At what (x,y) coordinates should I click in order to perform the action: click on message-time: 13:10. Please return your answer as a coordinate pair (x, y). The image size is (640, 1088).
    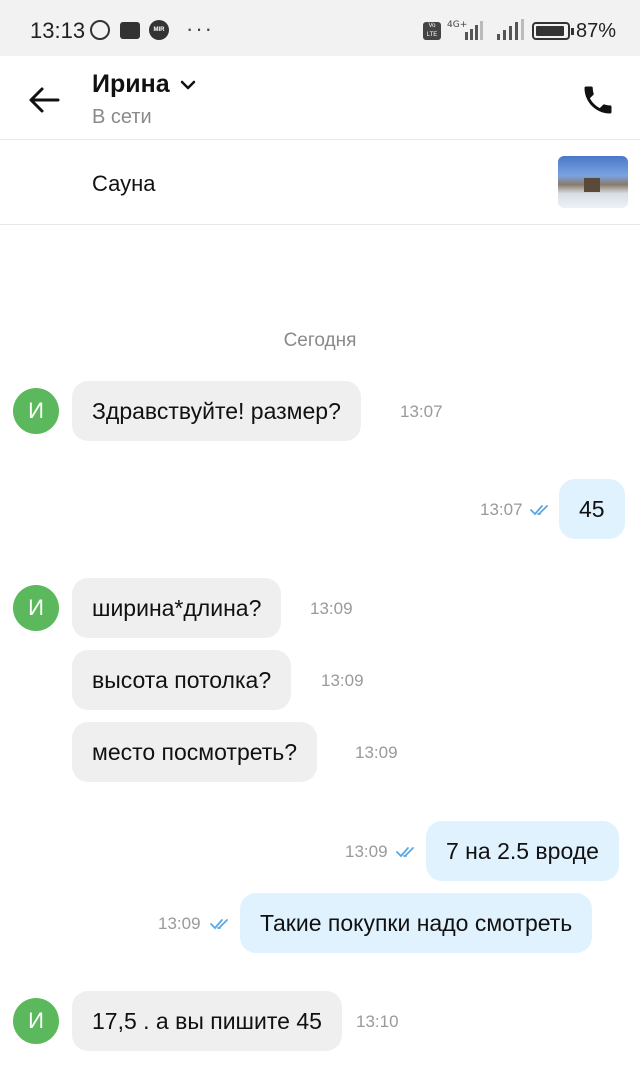
    Looking at the image, I should click on (377, 1021).